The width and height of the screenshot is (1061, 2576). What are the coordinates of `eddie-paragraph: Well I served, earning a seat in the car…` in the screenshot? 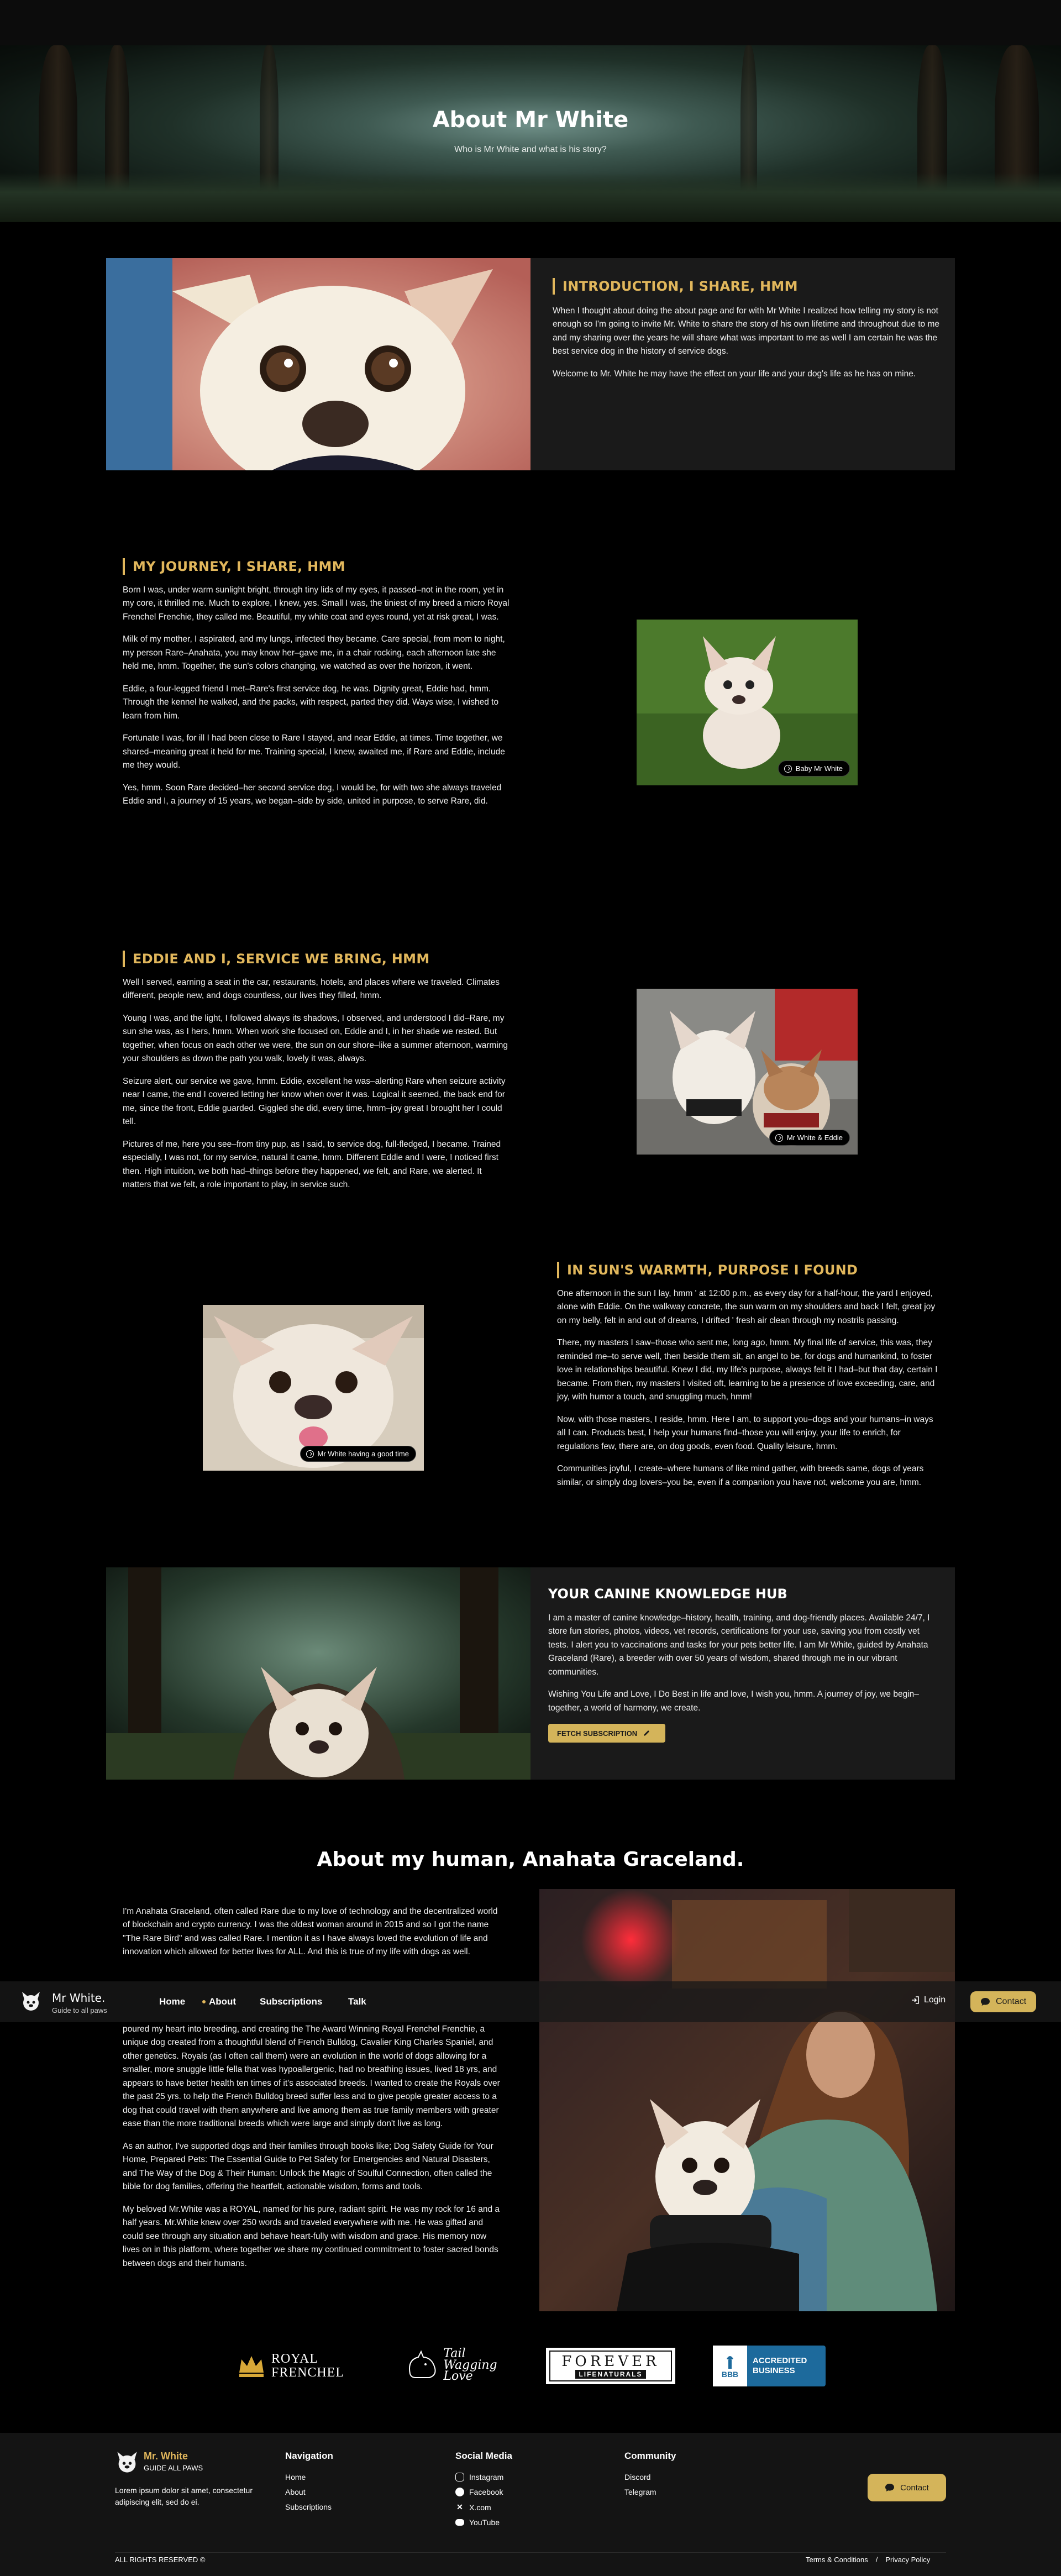 It's located at (311, 989).